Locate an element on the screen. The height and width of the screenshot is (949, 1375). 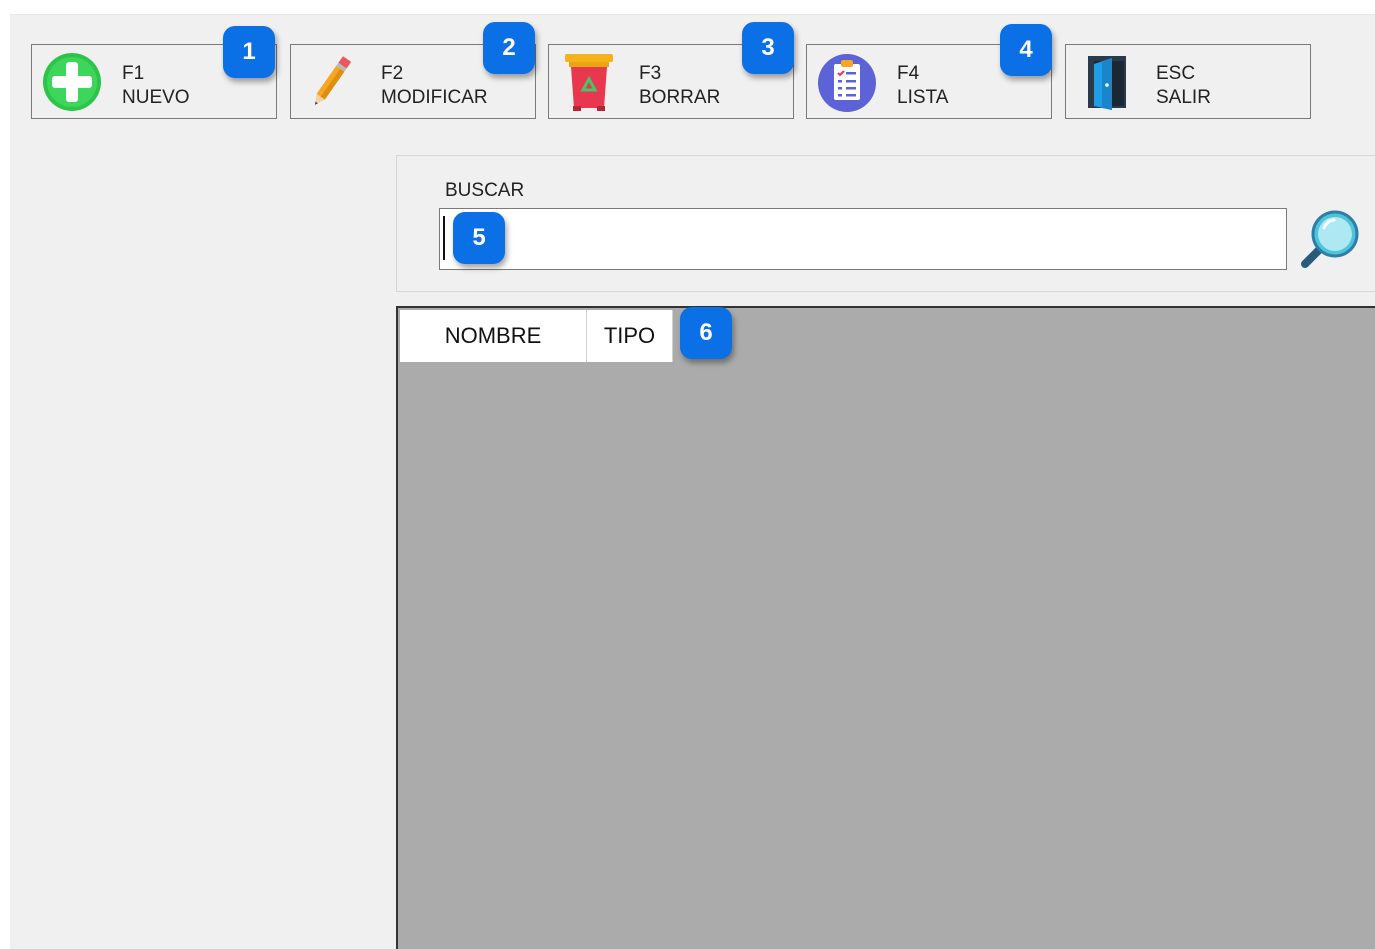
search-label: BUSCAR is located at coordinates (485, 190).